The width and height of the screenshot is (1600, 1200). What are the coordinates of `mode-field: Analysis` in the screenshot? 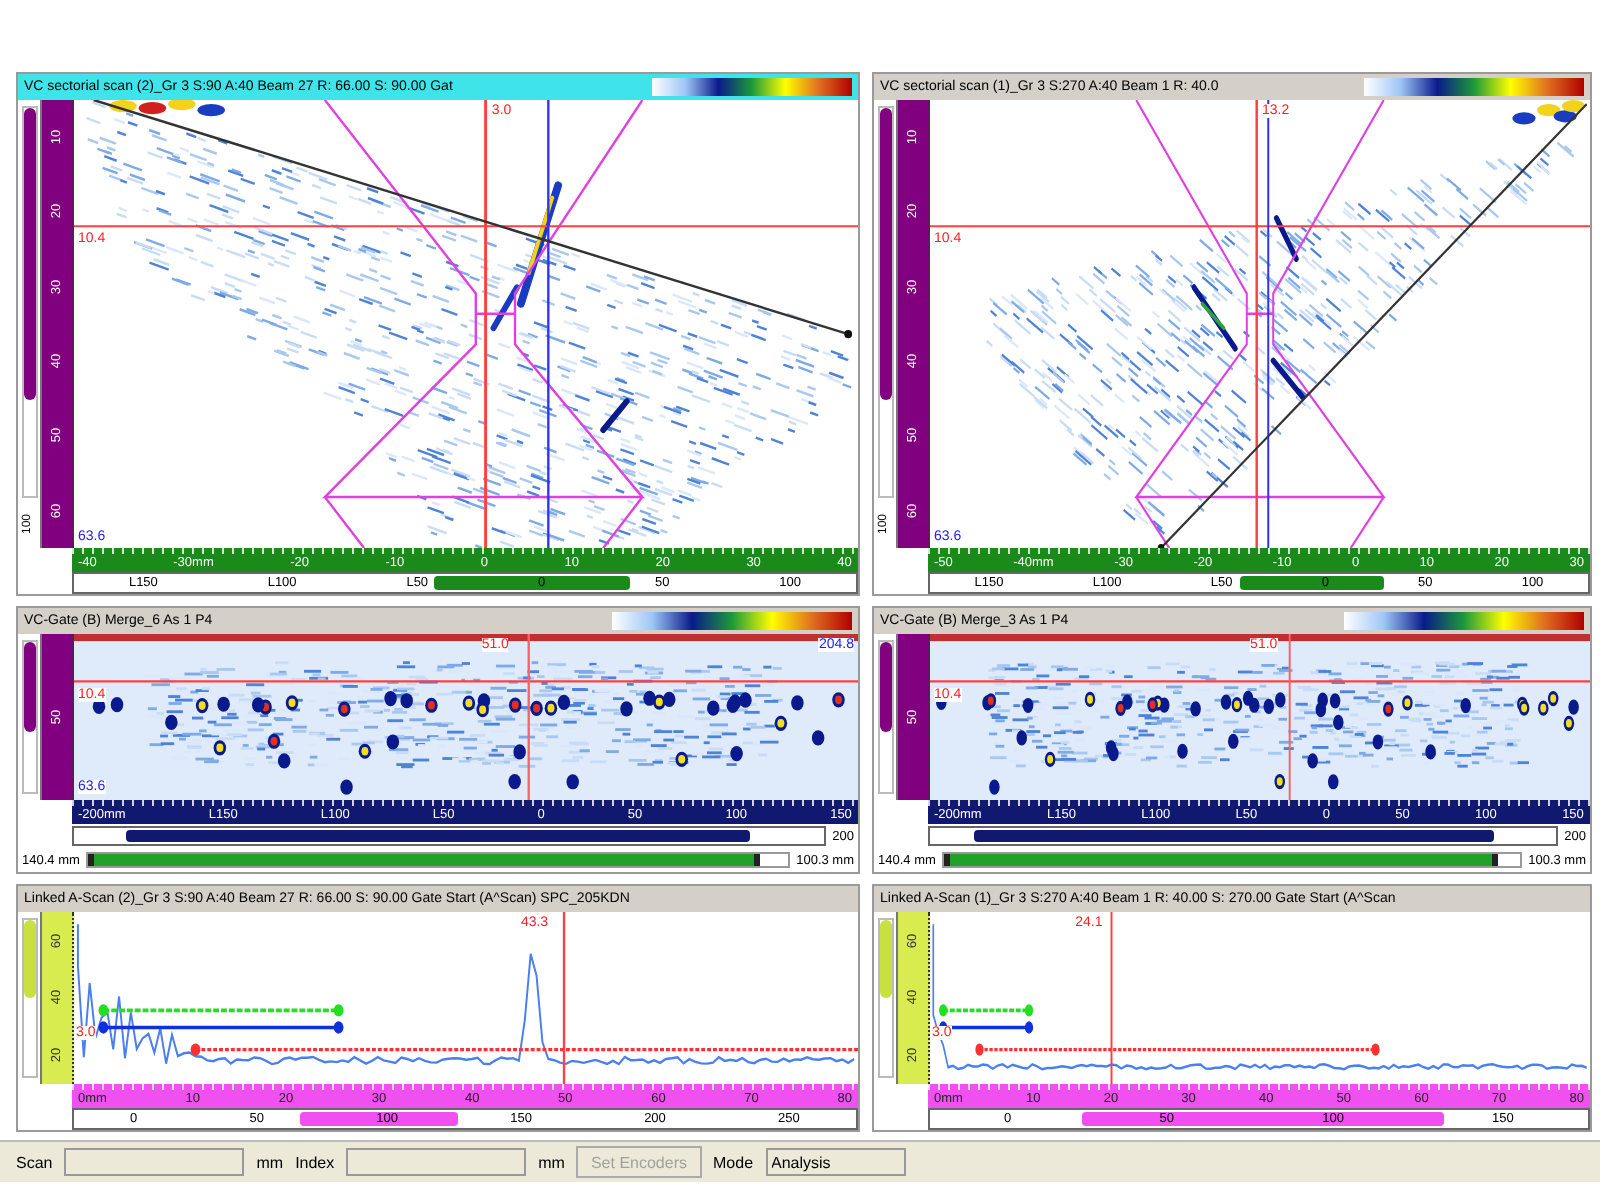 It's located at (835, 1162).